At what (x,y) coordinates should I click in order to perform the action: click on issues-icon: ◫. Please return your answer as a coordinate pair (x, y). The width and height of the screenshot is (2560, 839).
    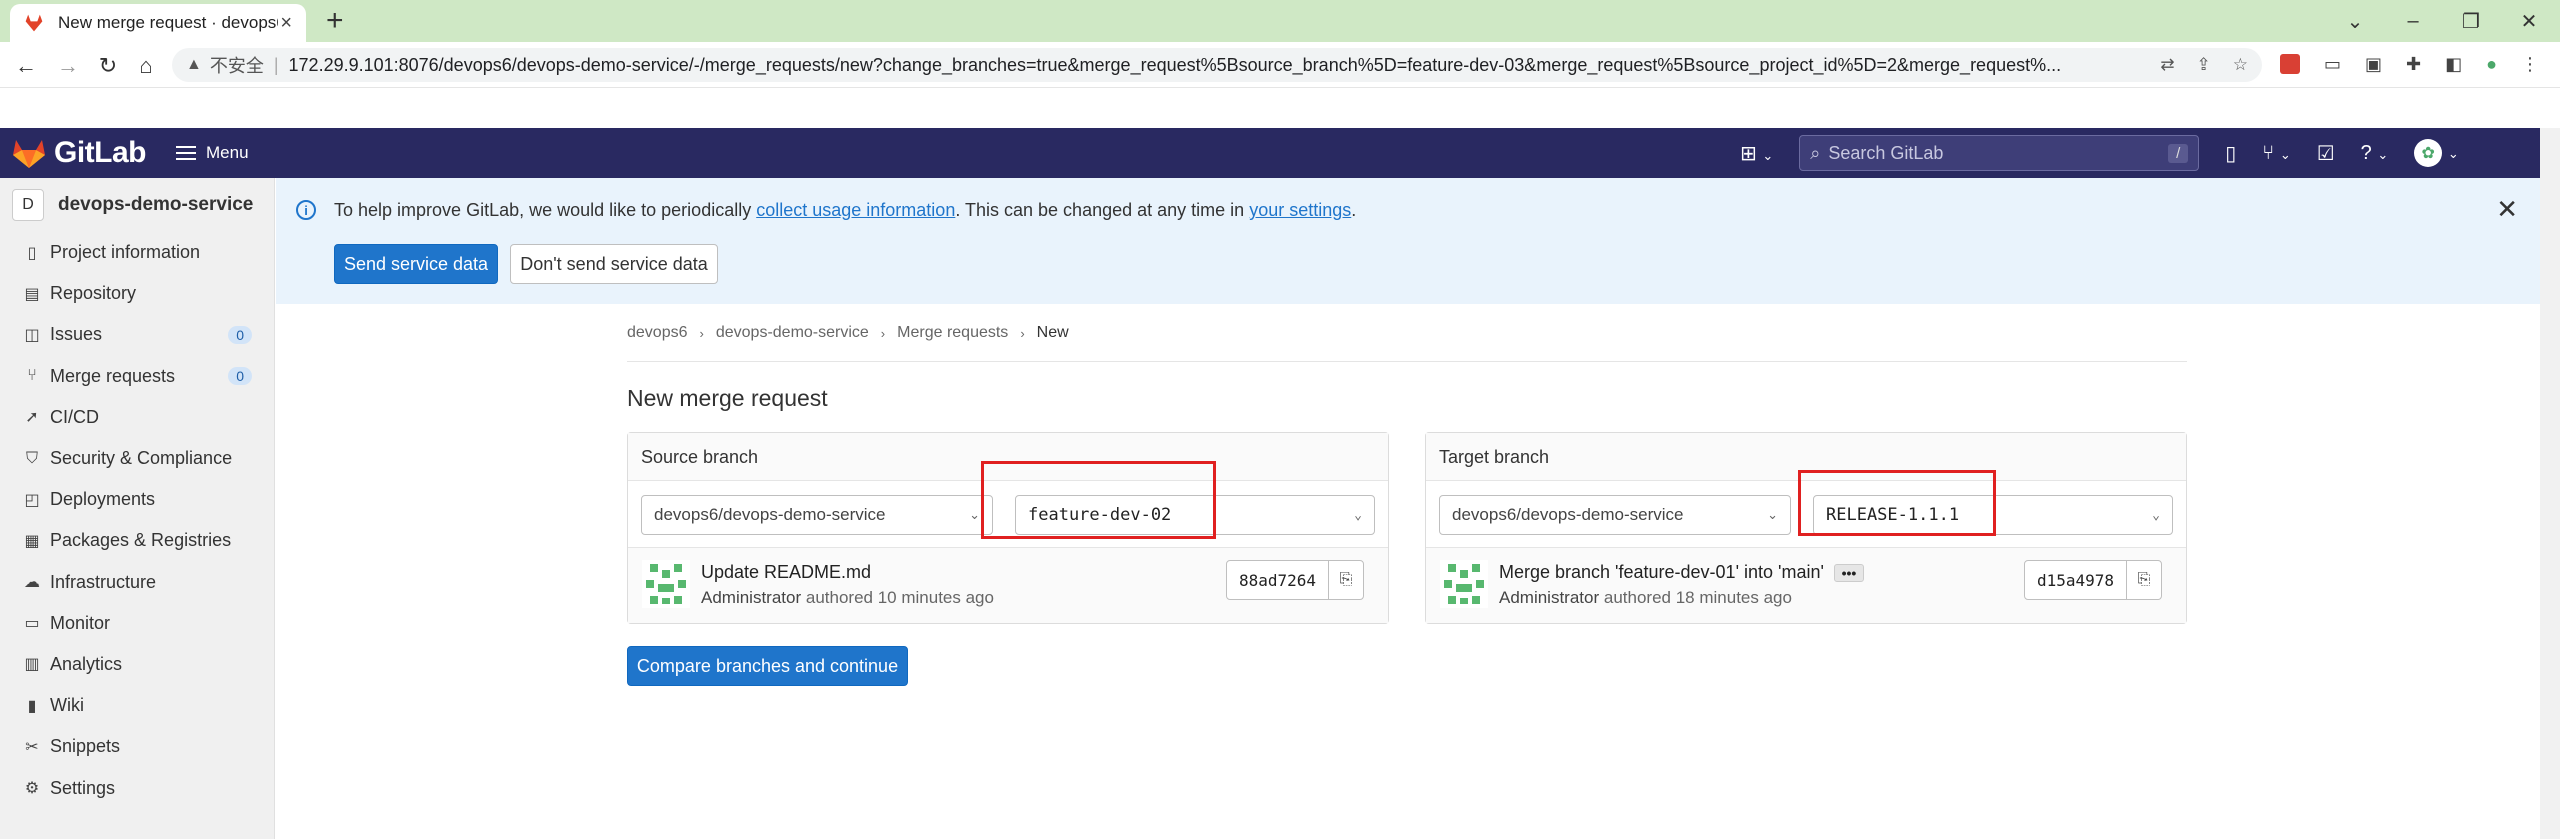
    Looking at the image, I should click on (32, 335).